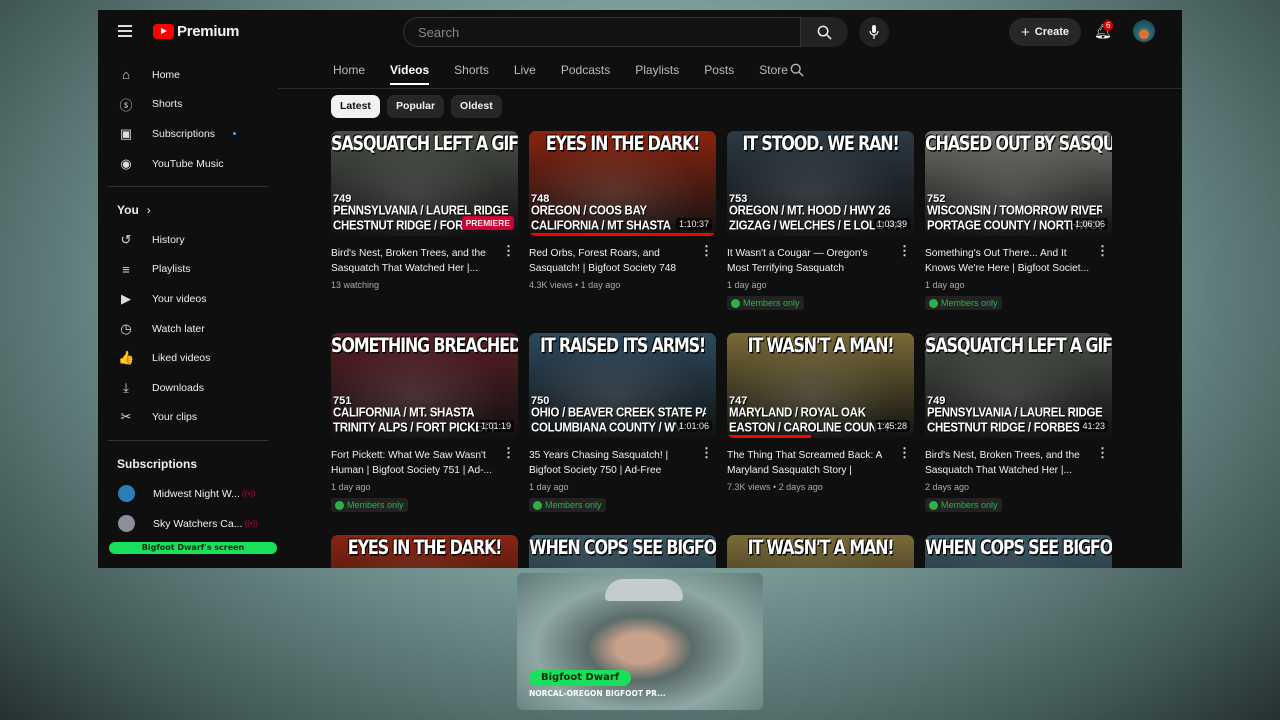 The height and width of the screenshot is (720, 1280). What do you see at coordinates (188, 388) in the screenshot?
I see `sidebar-item-downloads: ⤓ Downloads` at bounding box center [188, 388].